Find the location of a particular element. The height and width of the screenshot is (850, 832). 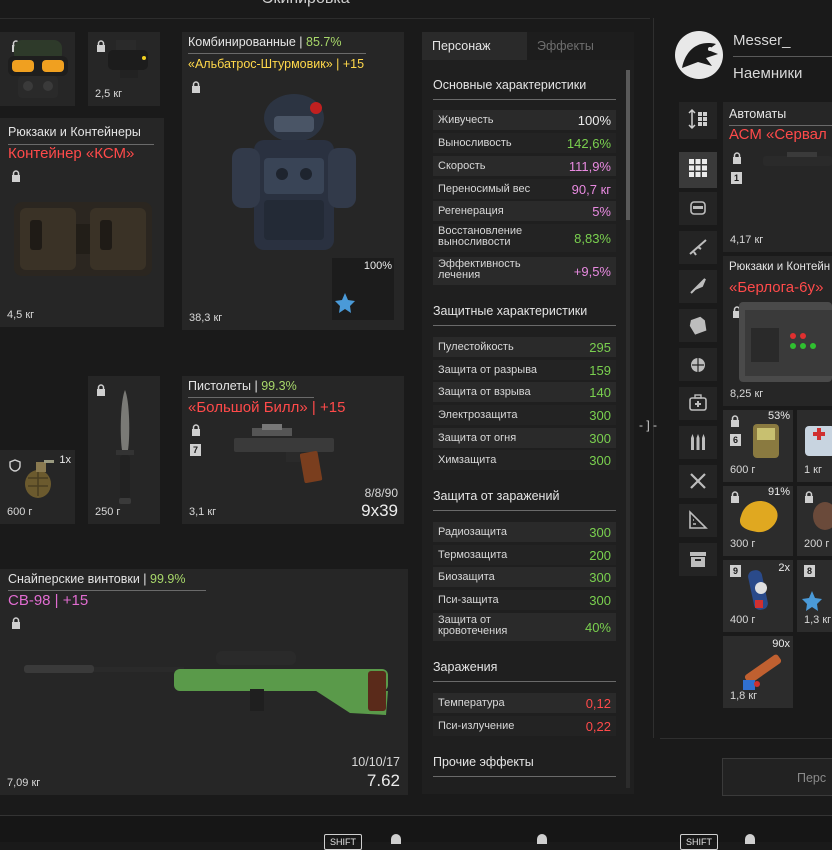

mod-percent: 100% is located at coordinates (377, 266).